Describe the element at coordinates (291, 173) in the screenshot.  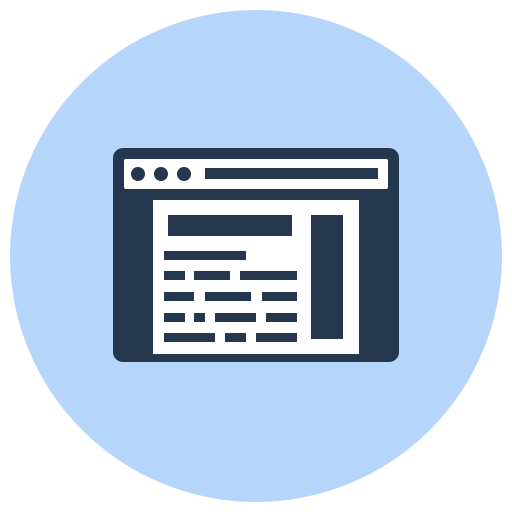
I see `address-bar` at that location.